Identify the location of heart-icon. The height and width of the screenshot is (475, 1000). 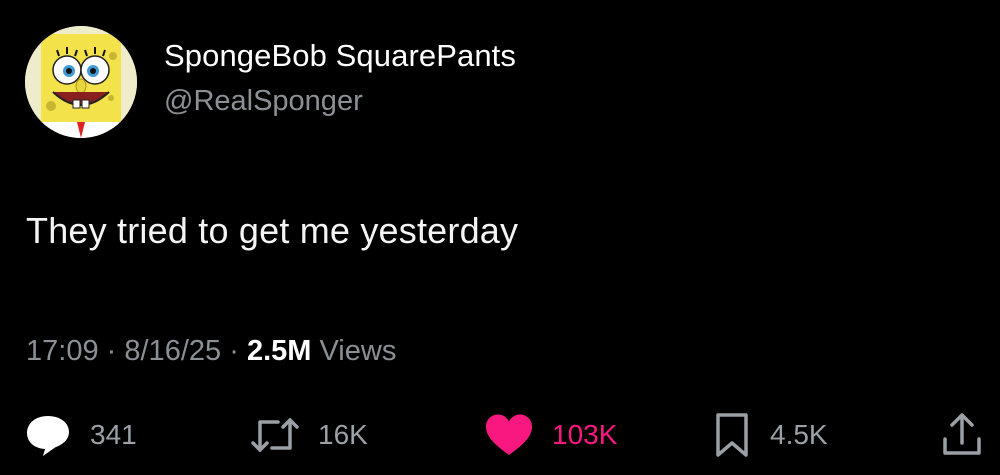
(509, 434).